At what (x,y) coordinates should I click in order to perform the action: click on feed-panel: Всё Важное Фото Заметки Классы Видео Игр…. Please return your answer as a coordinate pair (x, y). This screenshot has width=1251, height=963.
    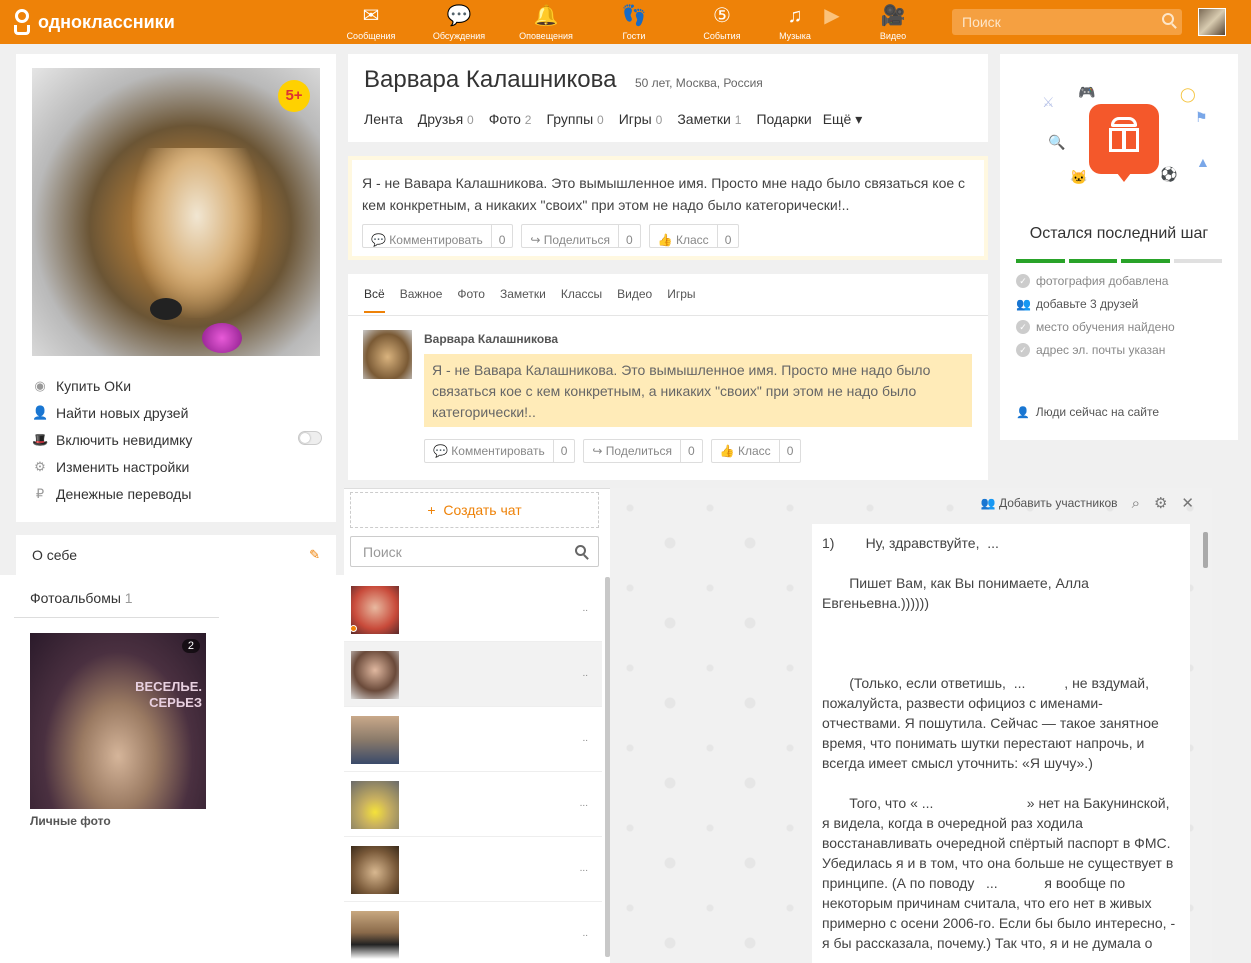
    Looking at the image, I should click on (668, 377).